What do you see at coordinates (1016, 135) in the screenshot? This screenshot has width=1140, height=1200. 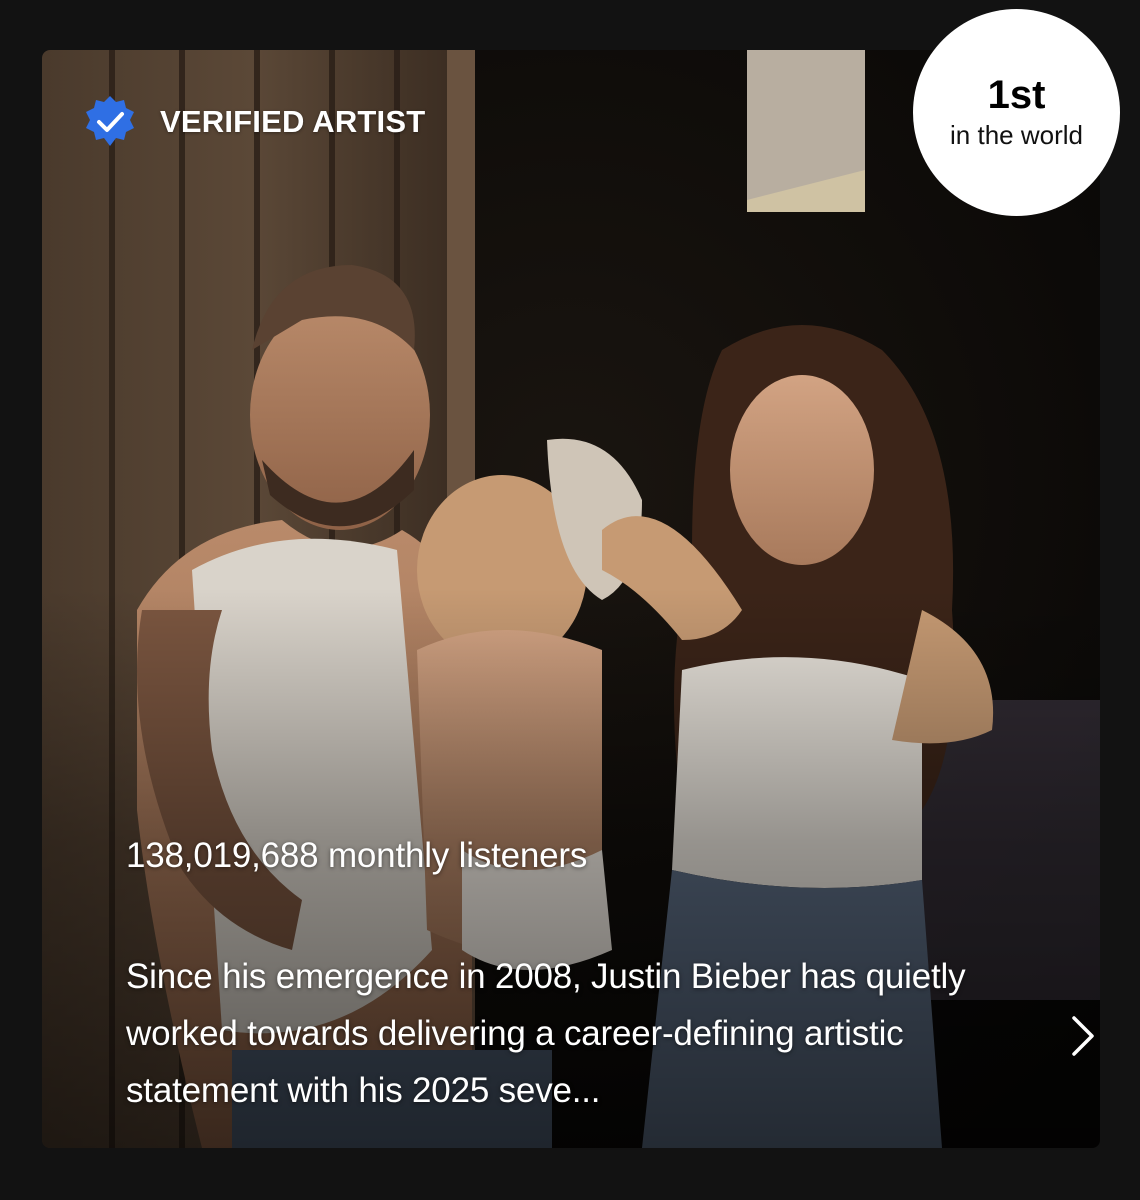 I see `world-rank-scope: in the world` at bounding box center [1016, 135].